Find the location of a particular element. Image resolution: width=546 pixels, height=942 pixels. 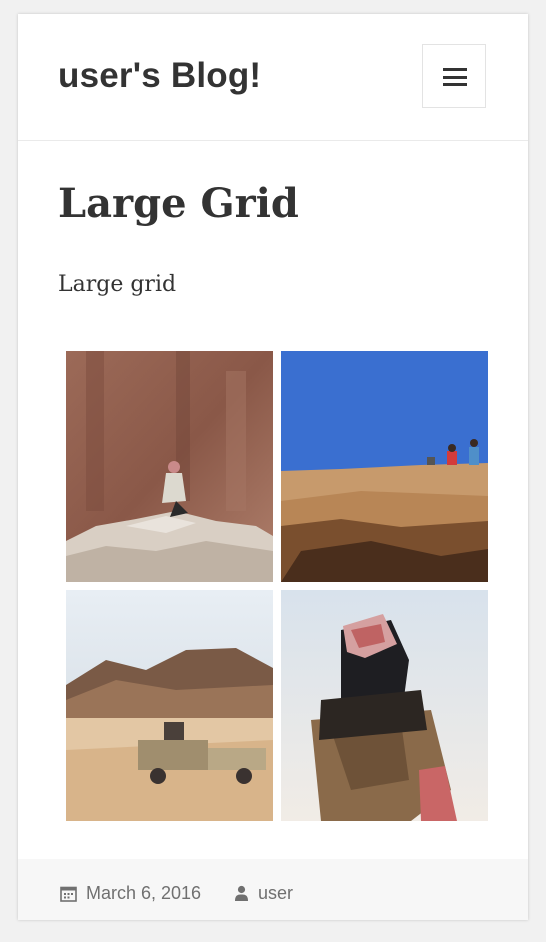

post-date: March 6, 2016 is located at coordinates (130, 893).